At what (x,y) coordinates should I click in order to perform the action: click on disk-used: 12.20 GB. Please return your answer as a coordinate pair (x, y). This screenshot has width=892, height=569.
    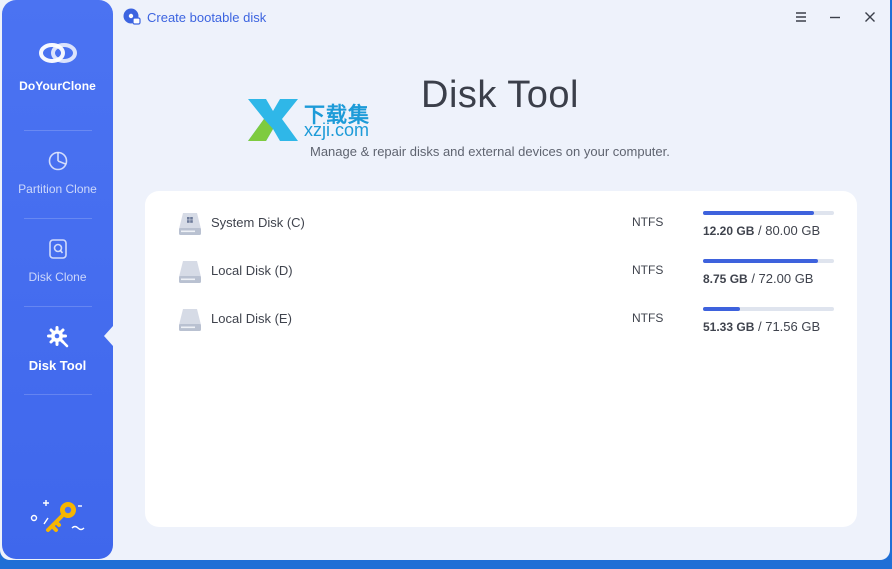
    Looking at the image, I should click on (729, 231).